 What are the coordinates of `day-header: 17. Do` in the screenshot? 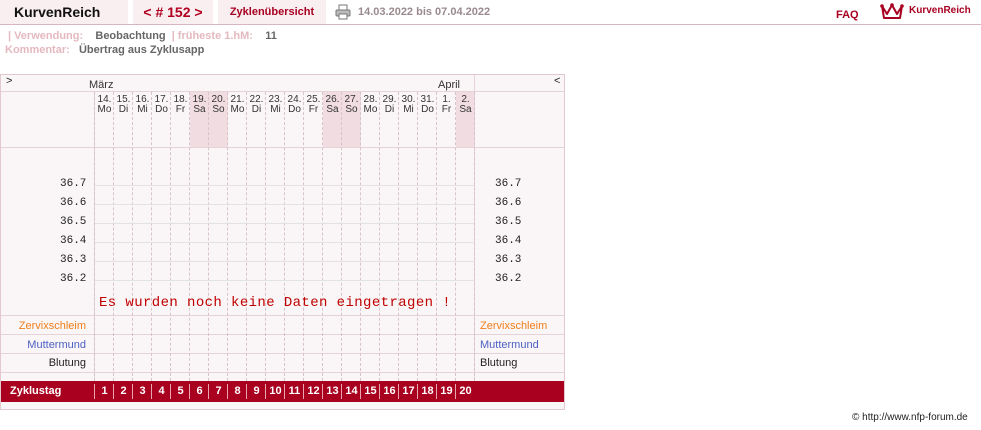 It's located at (161, 105).